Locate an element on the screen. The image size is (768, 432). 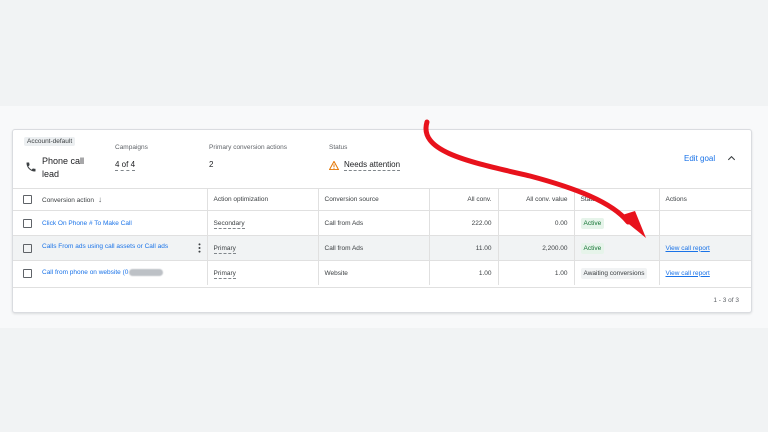
all-conv-value: 11.00 is located at coordinates (463, 248).